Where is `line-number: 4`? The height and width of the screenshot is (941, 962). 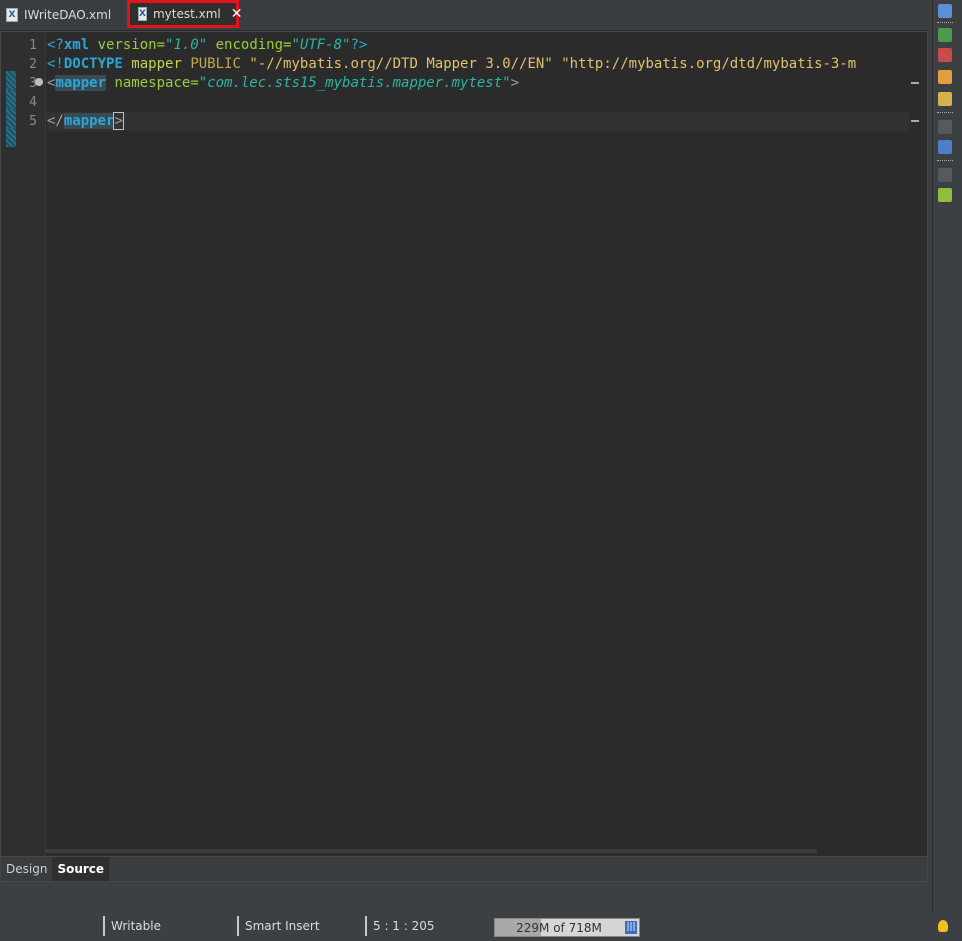 line-number: 4 is located at coordinates (33, 102).